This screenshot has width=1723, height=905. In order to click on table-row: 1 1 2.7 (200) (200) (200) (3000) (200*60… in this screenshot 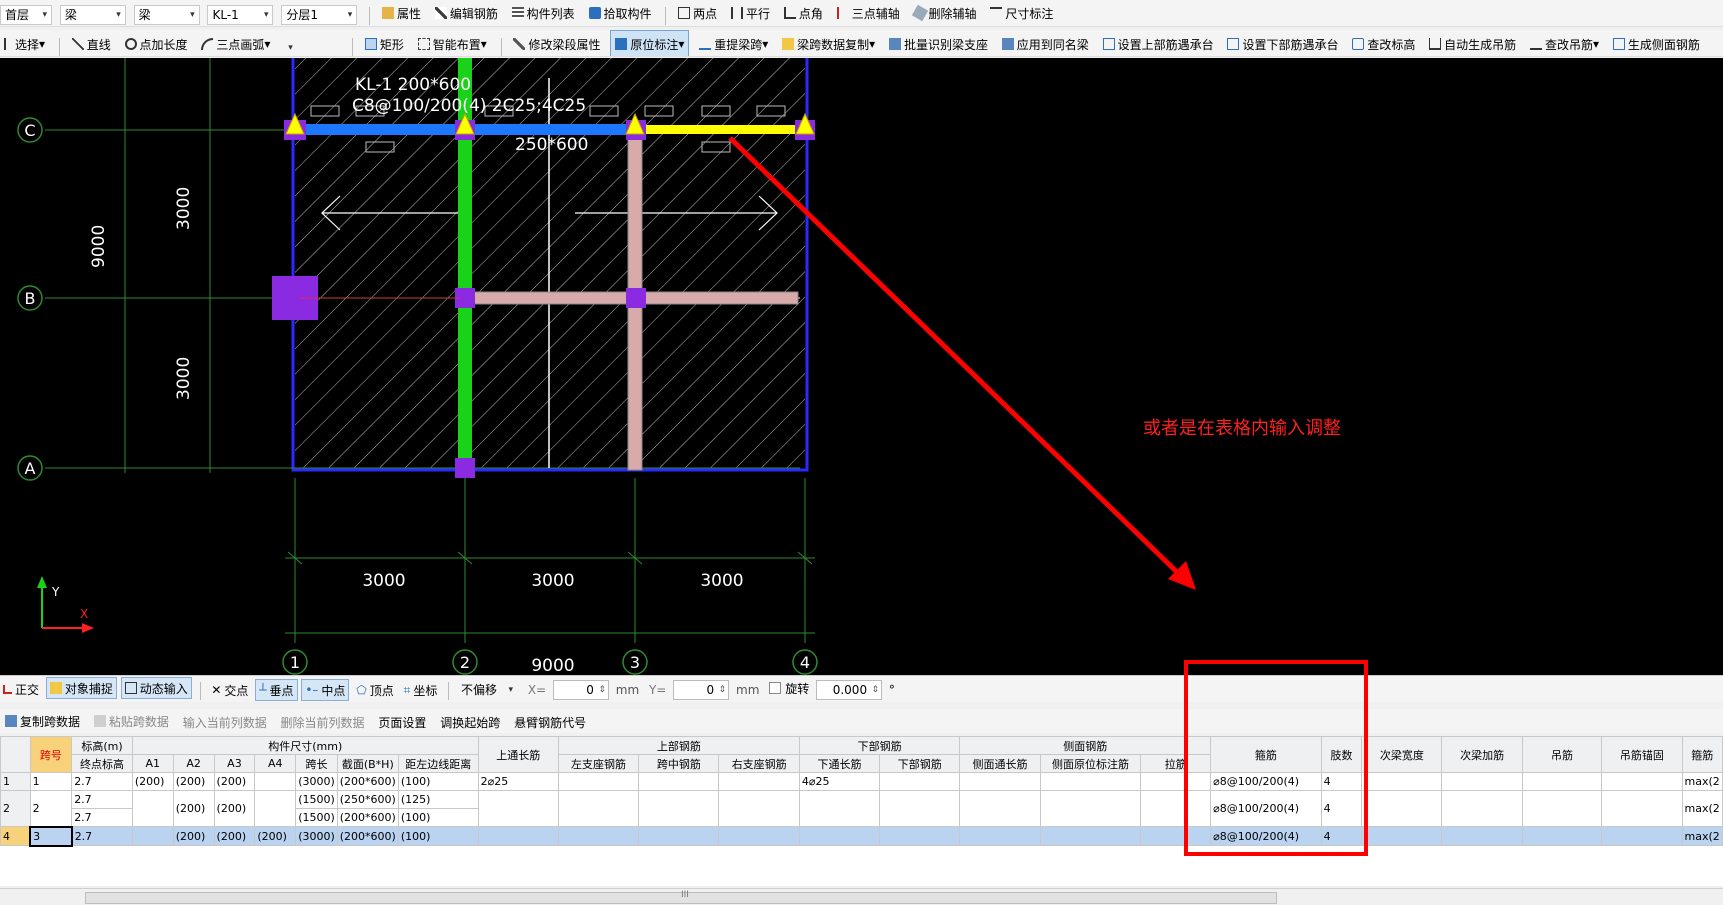, I will do `click(861, 781)`.